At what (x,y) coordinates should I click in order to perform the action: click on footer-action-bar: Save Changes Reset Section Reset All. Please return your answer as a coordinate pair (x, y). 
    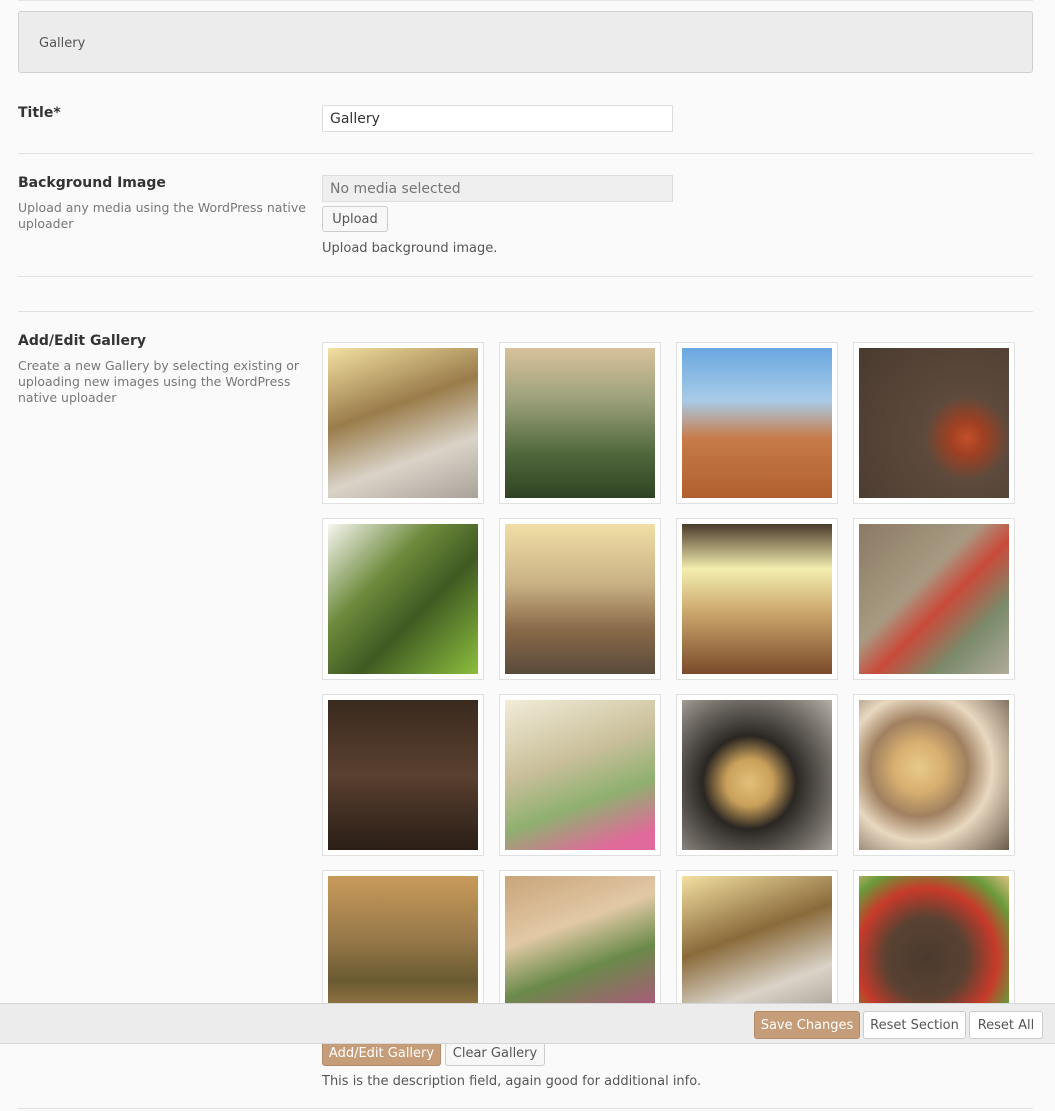
    Looking at the image, I should click on (527, 1023).